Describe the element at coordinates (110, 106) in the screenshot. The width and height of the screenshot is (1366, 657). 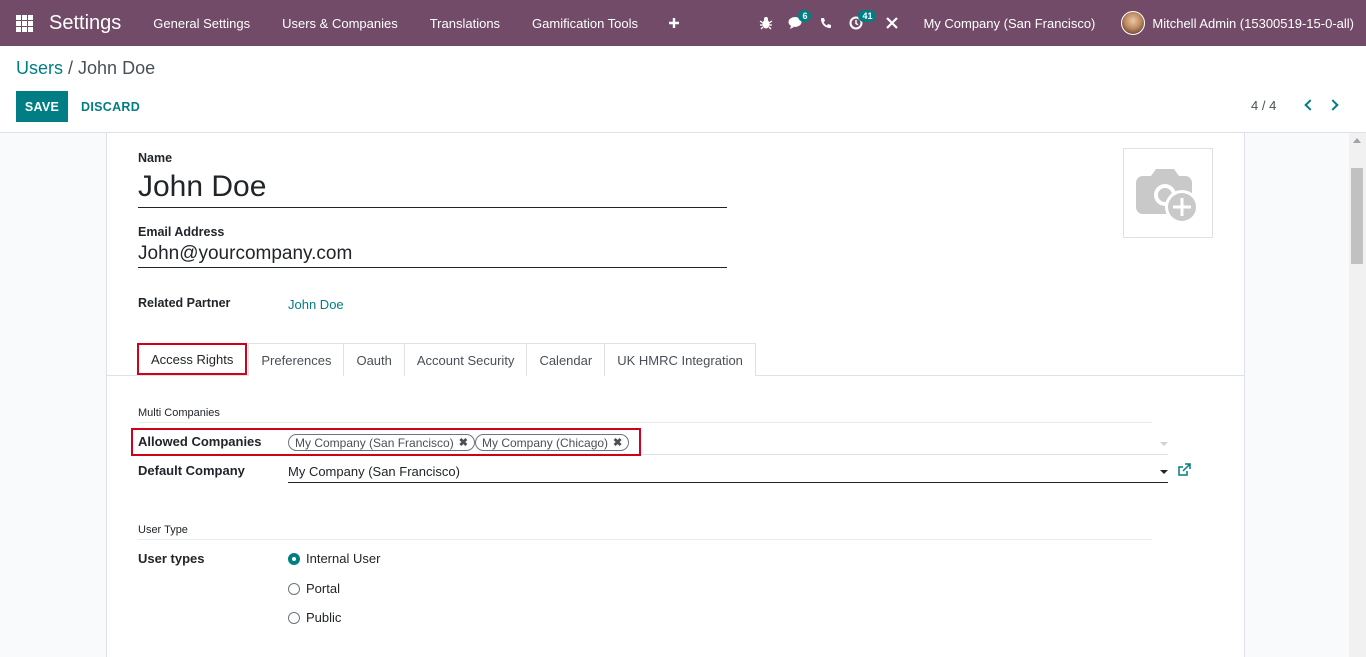
I see `discard-button: DISCARD` at that location.